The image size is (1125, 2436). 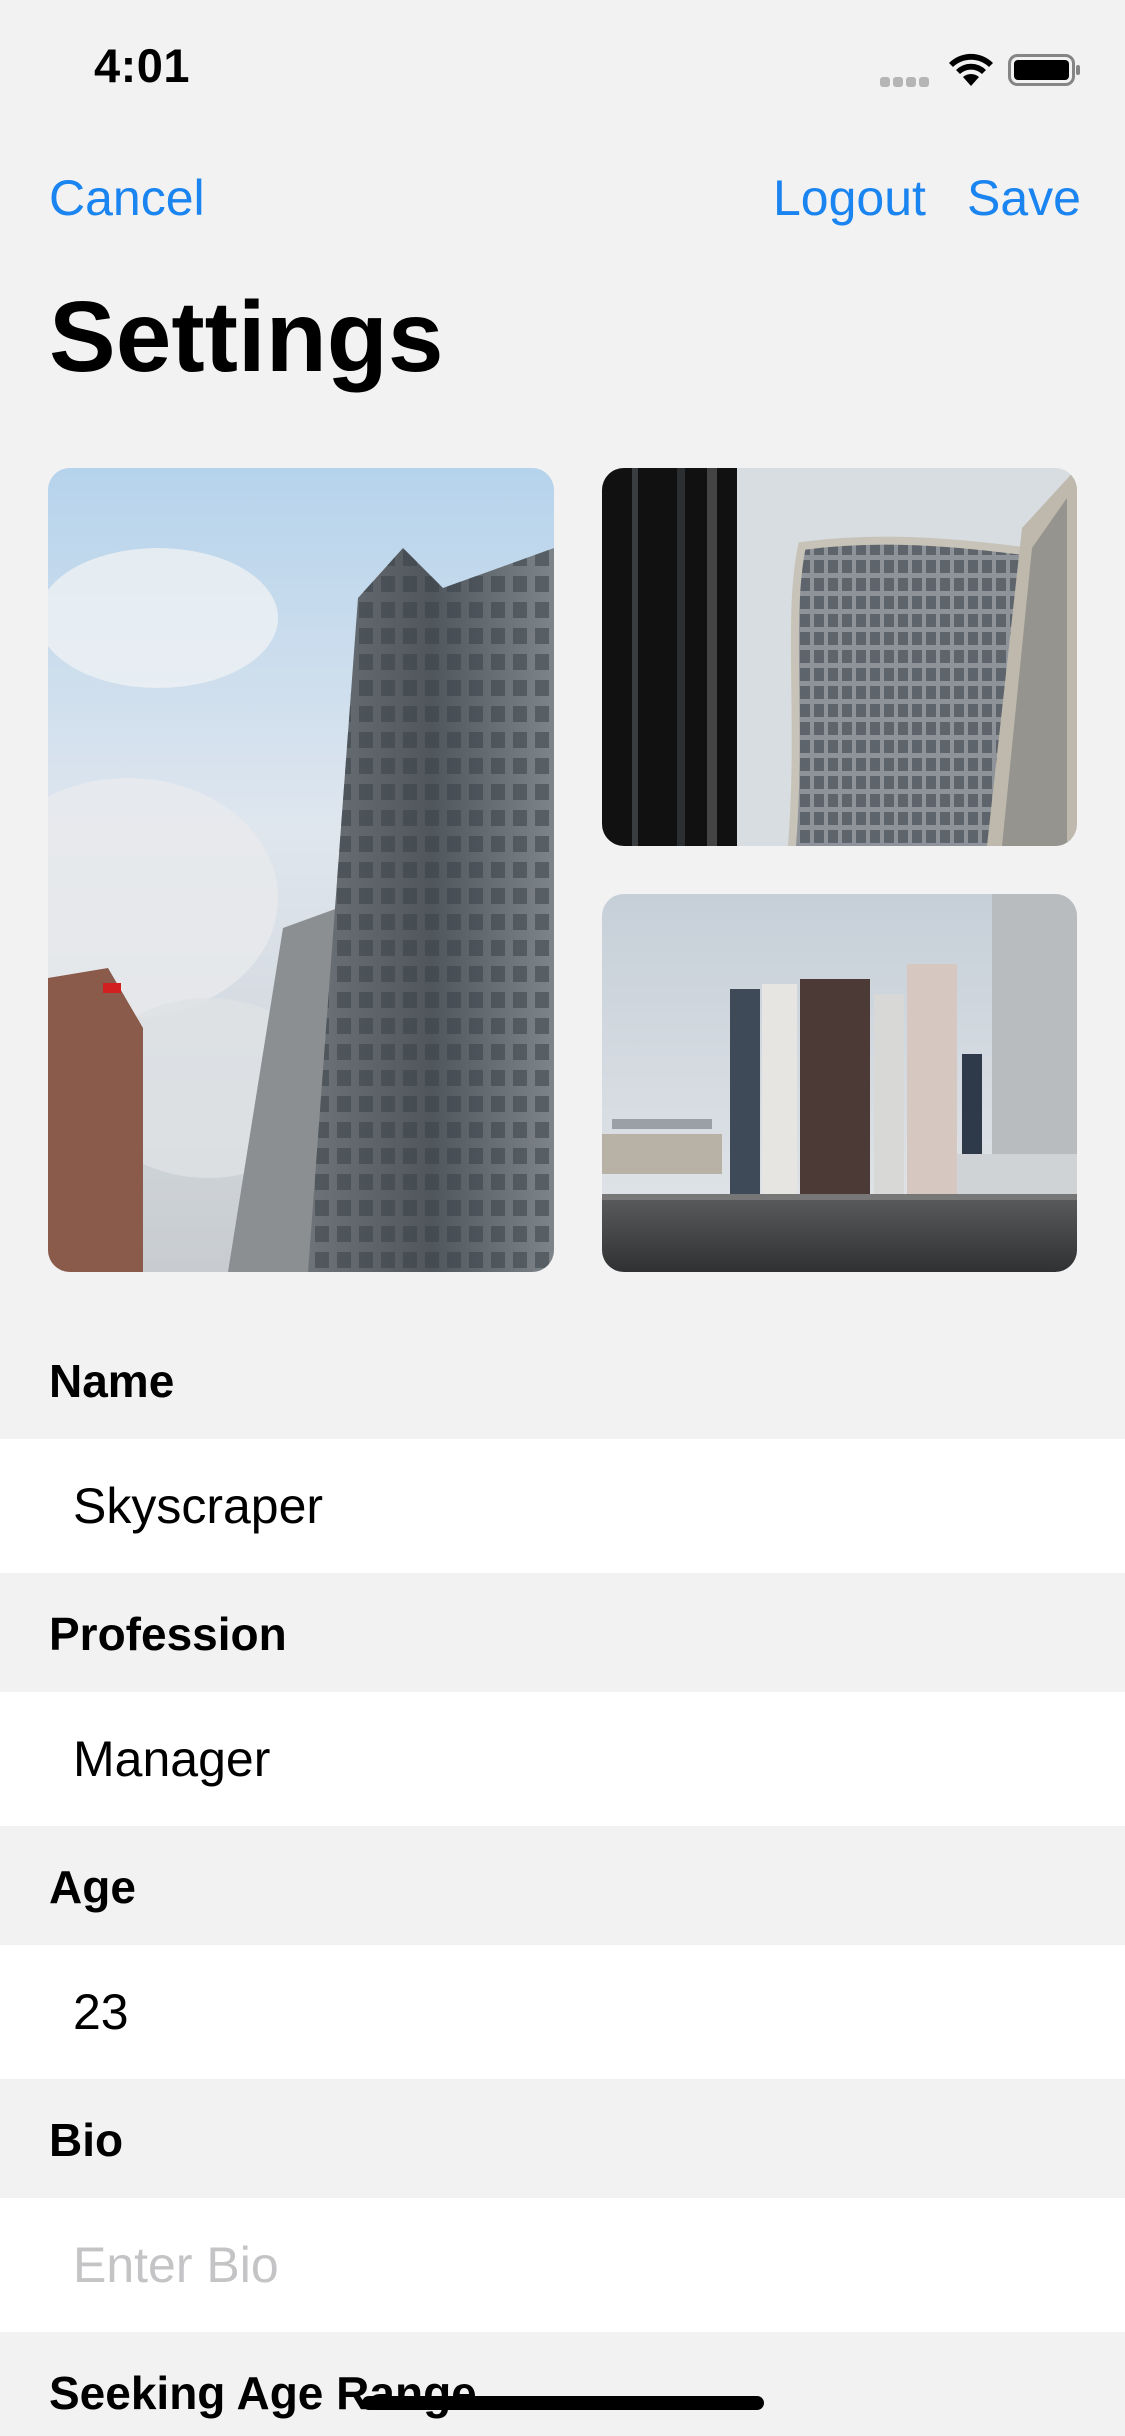 What do you see at coordinates (86, 2140) in the screenshot?
I see `bio-section-header: Bio` at bounding box center [86, 2140].